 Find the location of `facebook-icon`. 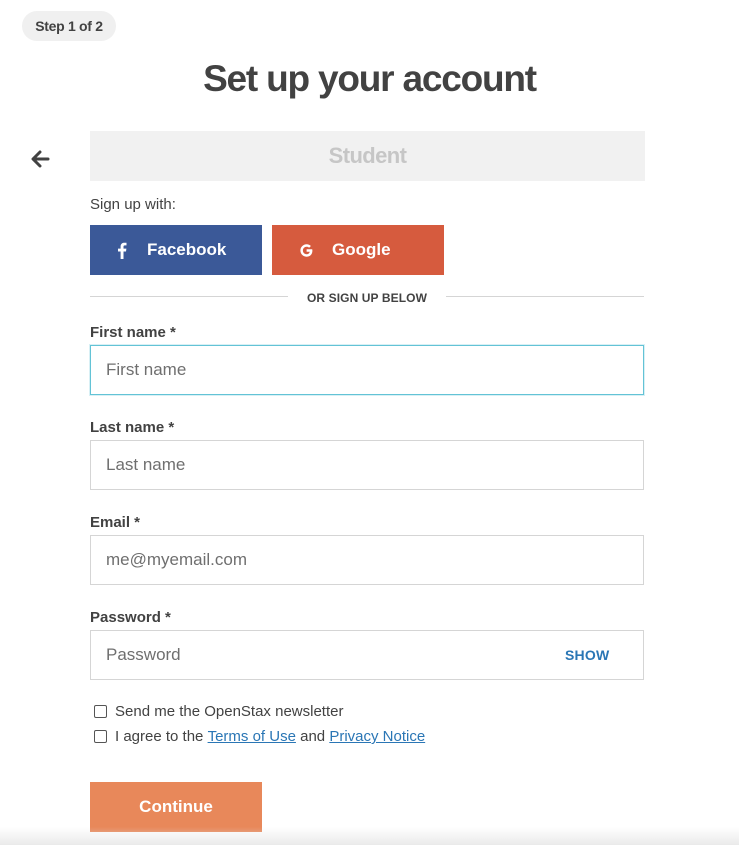

facebook-icon is located at coordinates (122, 250).